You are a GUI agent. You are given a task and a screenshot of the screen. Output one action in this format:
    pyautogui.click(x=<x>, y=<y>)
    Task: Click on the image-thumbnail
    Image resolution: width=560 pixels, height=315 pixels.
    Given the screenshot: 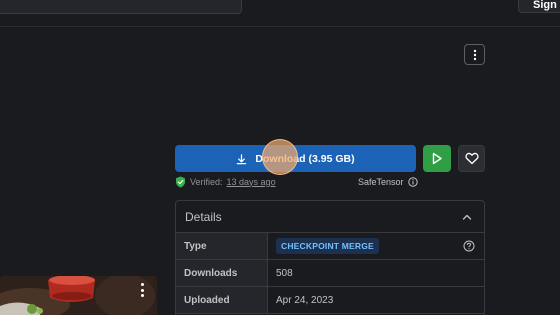 What is the action you would take?
    pyautogui.click(x=78, y=295)
    